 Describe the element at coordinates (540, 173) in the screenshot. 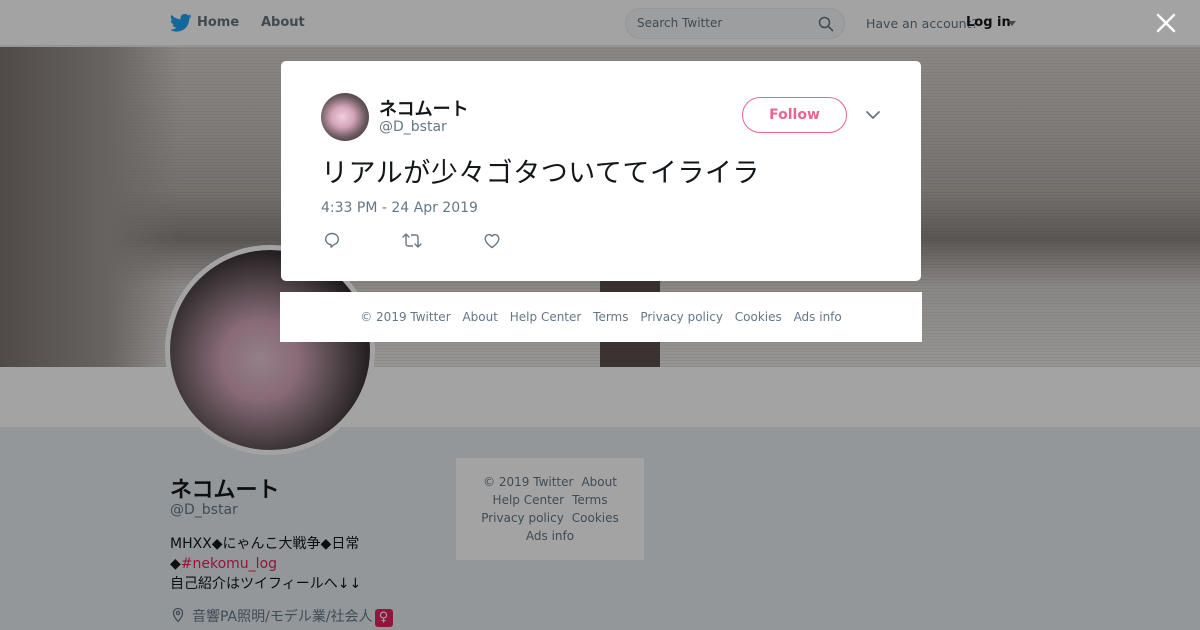

I see `tweet-text: リアルが少々ゴタついててイライラ` at that location.